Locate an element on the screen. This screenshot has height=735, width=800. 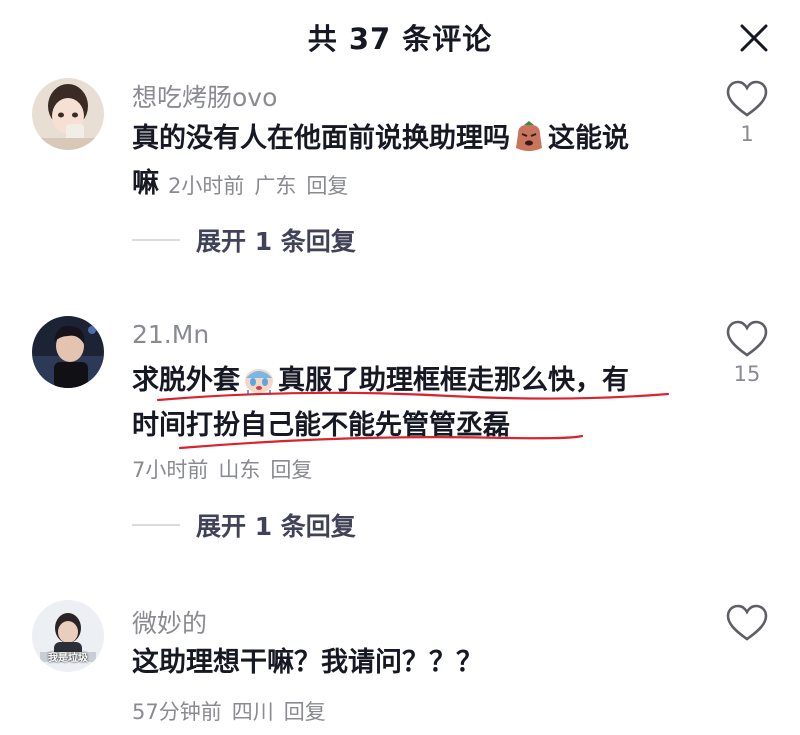
comments-header: 共 37 条评论 is located at coordinates (400, 38).